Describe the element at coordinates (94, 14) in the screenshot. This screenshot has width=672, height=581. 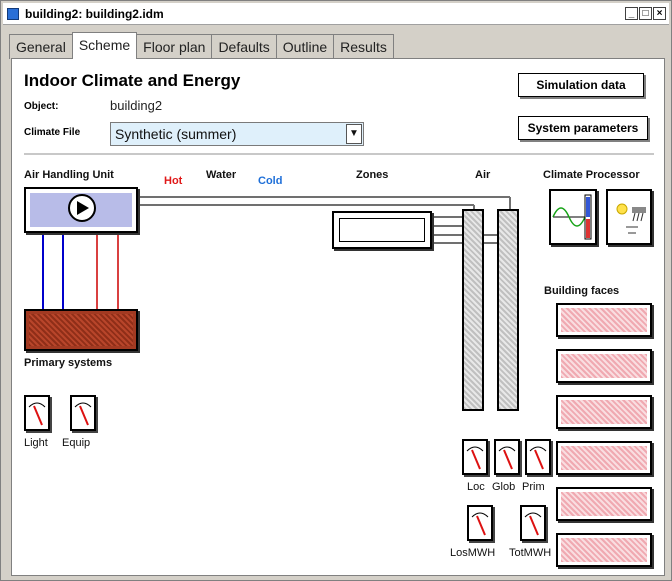
I see `window-title: building2: building2.idm` at that location.